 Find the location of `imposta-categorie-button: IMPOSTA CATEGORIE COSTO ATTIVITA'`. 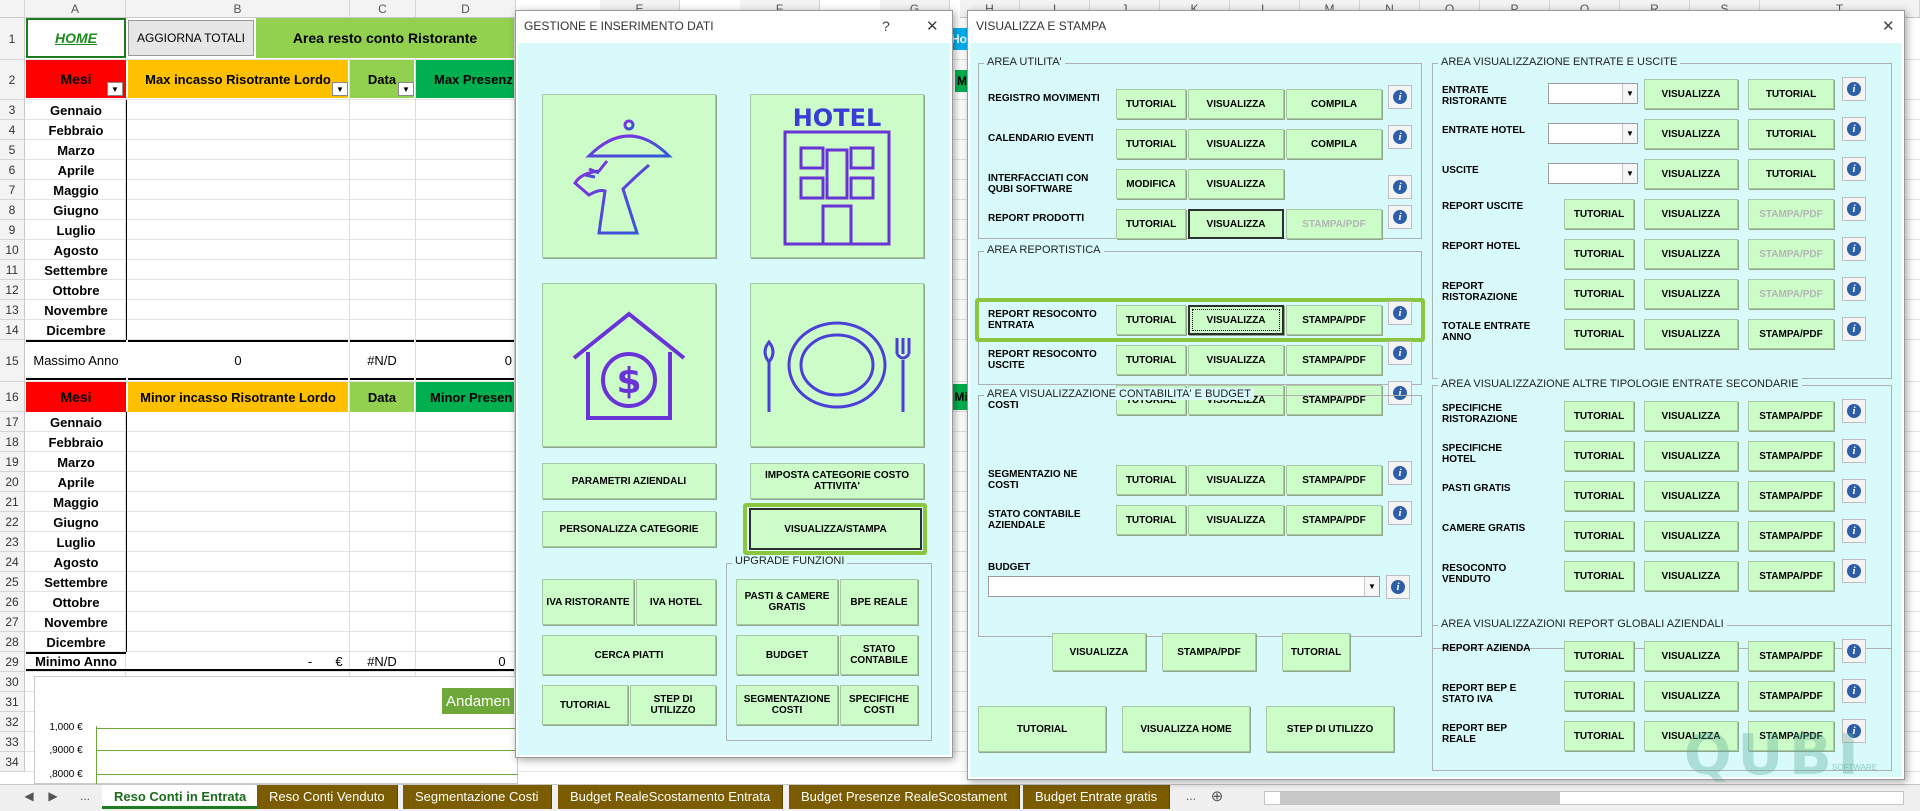

imposta-categorie-button: IMPOSTA CATEGORIE COSTO ATTIVITA' is located at coordinates (837, 481).